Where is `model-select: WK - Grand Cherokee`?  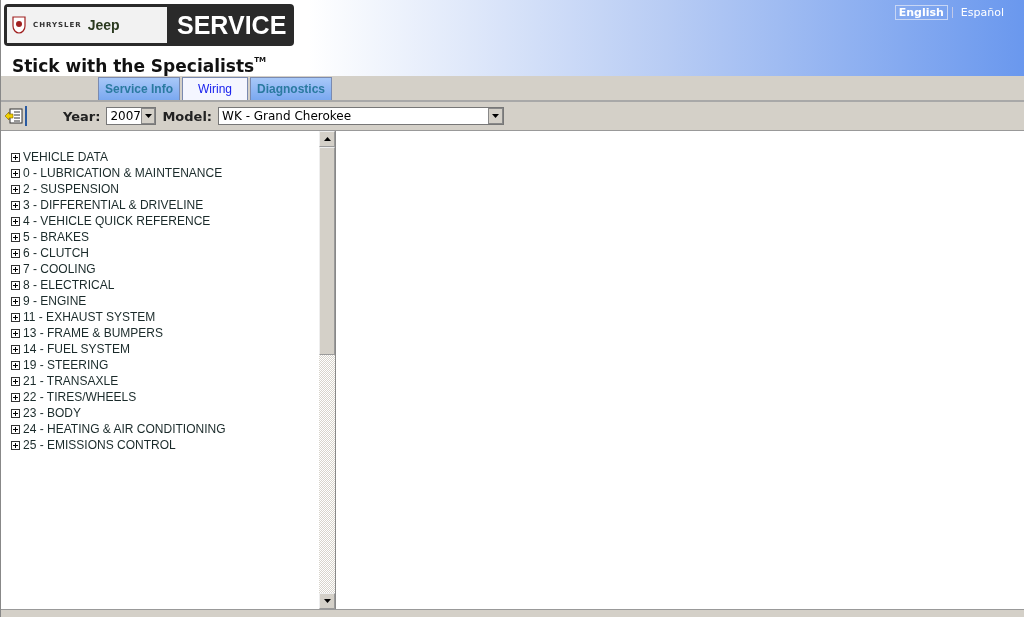
model-select: WK - Grand Cherokee is located at coordinates (361, 116).